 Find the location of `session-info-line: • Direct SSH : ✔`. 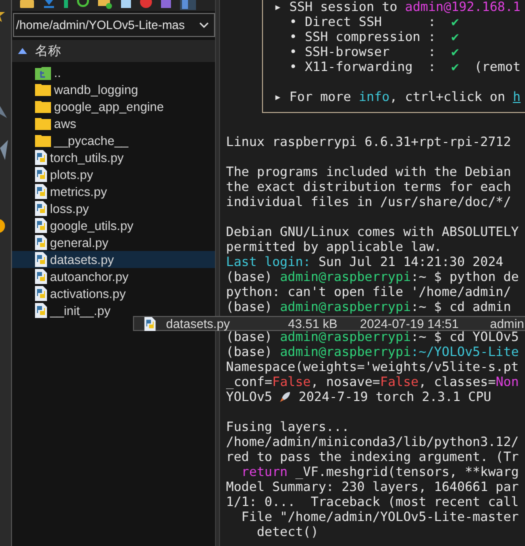

session-info-line: • Direct SSH : ✔ is located at coordinates (373, 22).